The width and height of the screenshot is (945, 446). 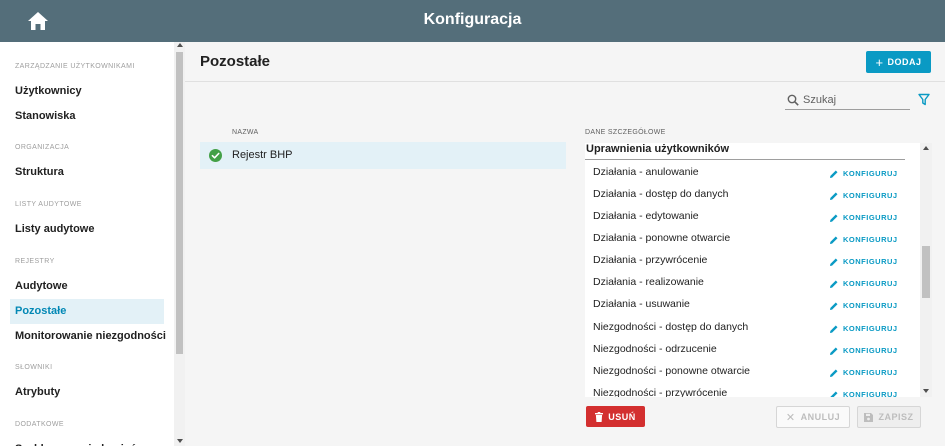 What do you see at coordinates (655, 349) in the screenshot?
I see `permission-label: Niezgodności - odrzucenie` at bounding box center [655, 349].